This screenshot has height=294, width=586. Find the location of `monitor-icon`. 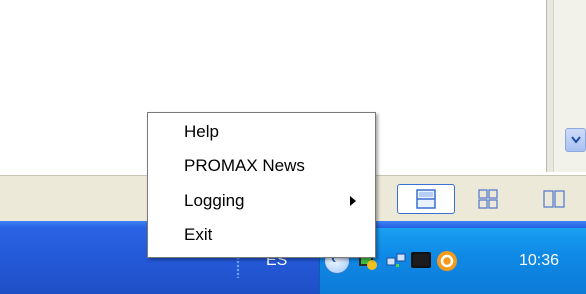

monitor-icon is located at coordinates (421, 261).